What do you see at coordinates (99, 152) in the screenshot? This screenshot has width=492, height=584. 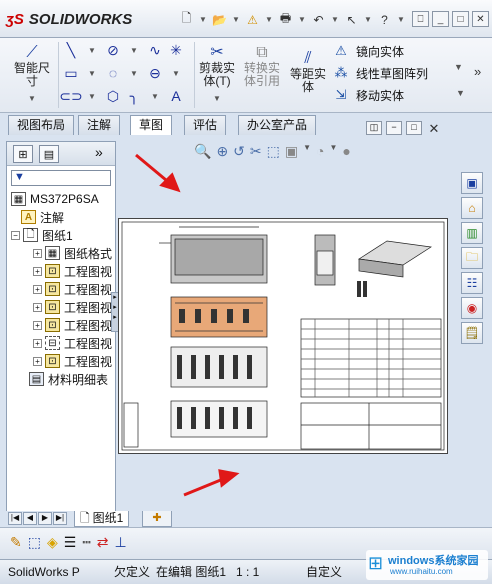 I see `panel-expand-icon: »` at bounding box center [99, 152].